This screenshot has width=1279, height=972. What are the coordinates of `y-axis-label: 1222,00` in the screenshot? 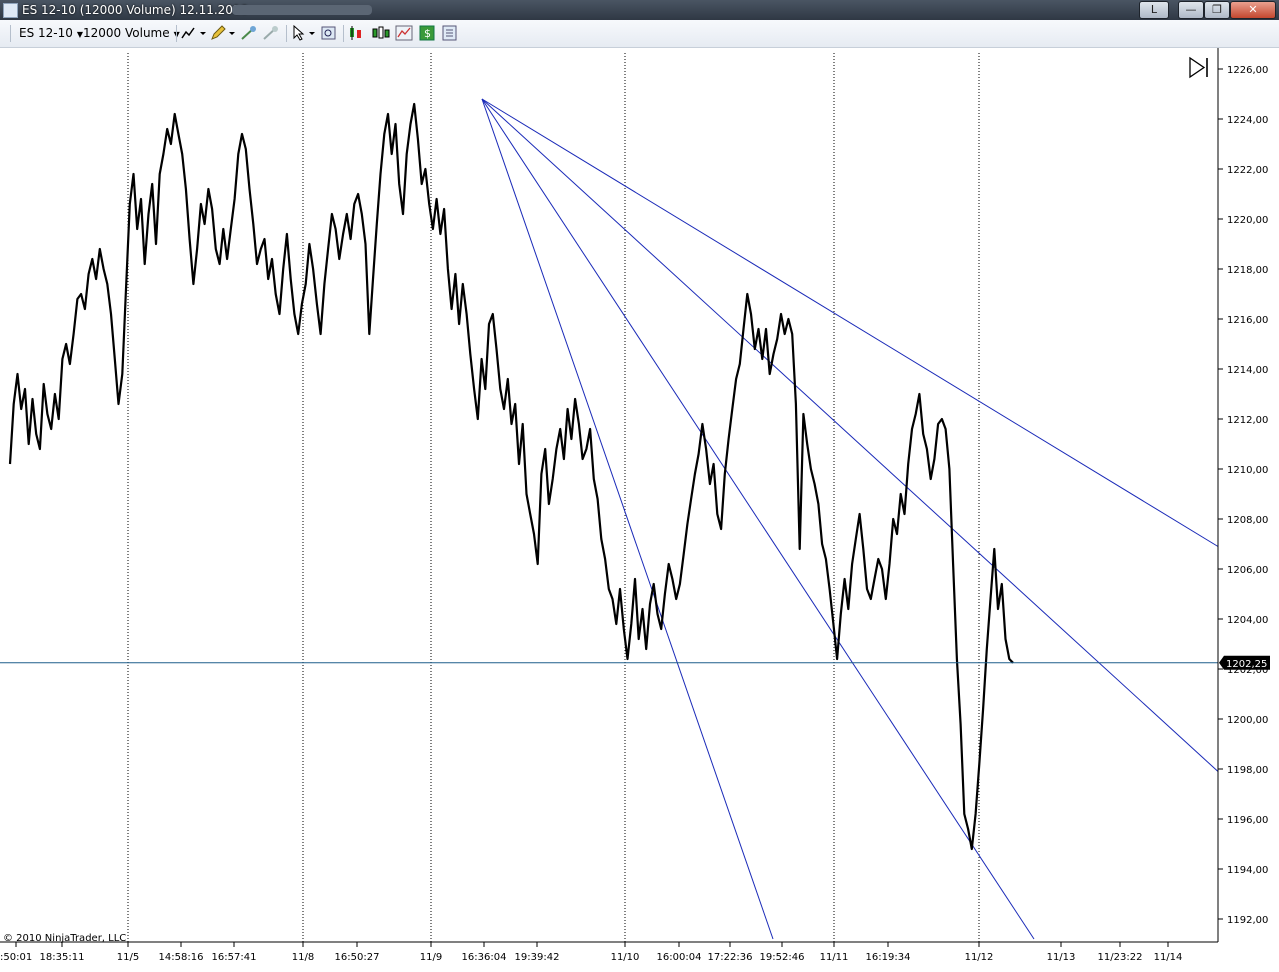 It's located at (1247, 170).